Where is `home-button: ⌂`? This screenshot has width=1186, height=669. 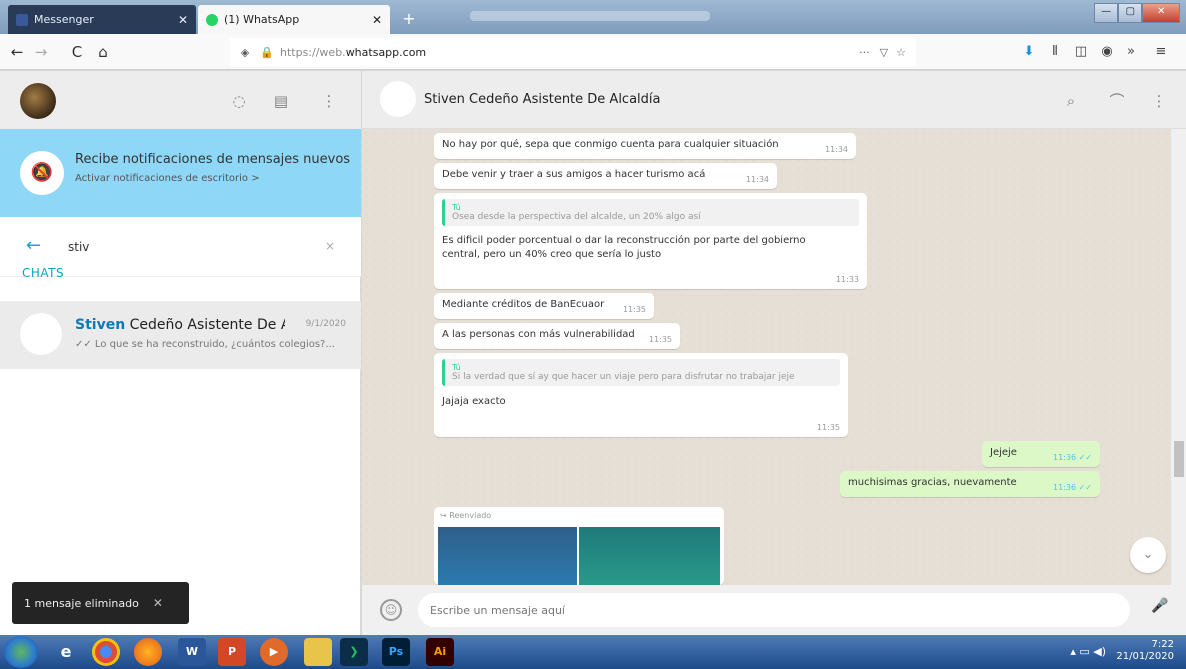 home-button: ⌂ is located at coordinates (103, 52).